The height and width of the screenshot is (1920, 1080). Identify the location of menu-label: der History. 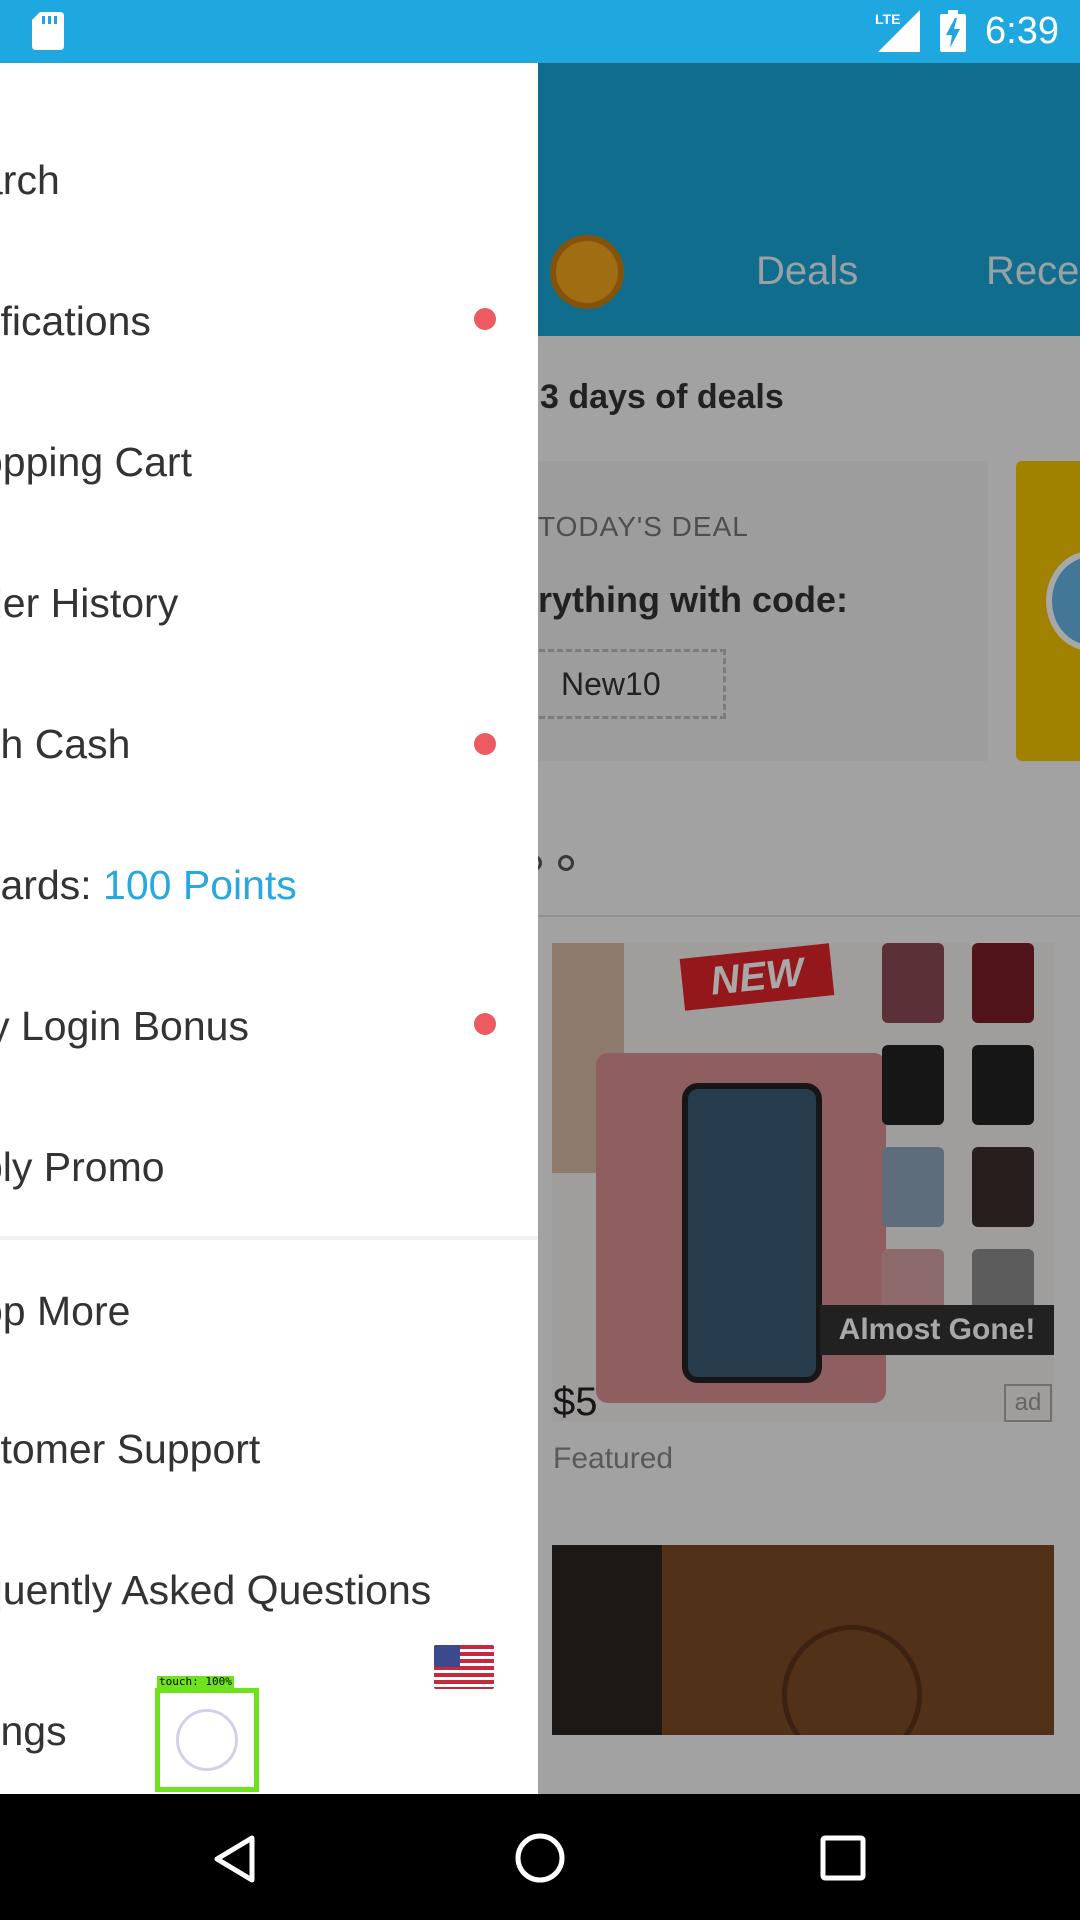
(89, 603).